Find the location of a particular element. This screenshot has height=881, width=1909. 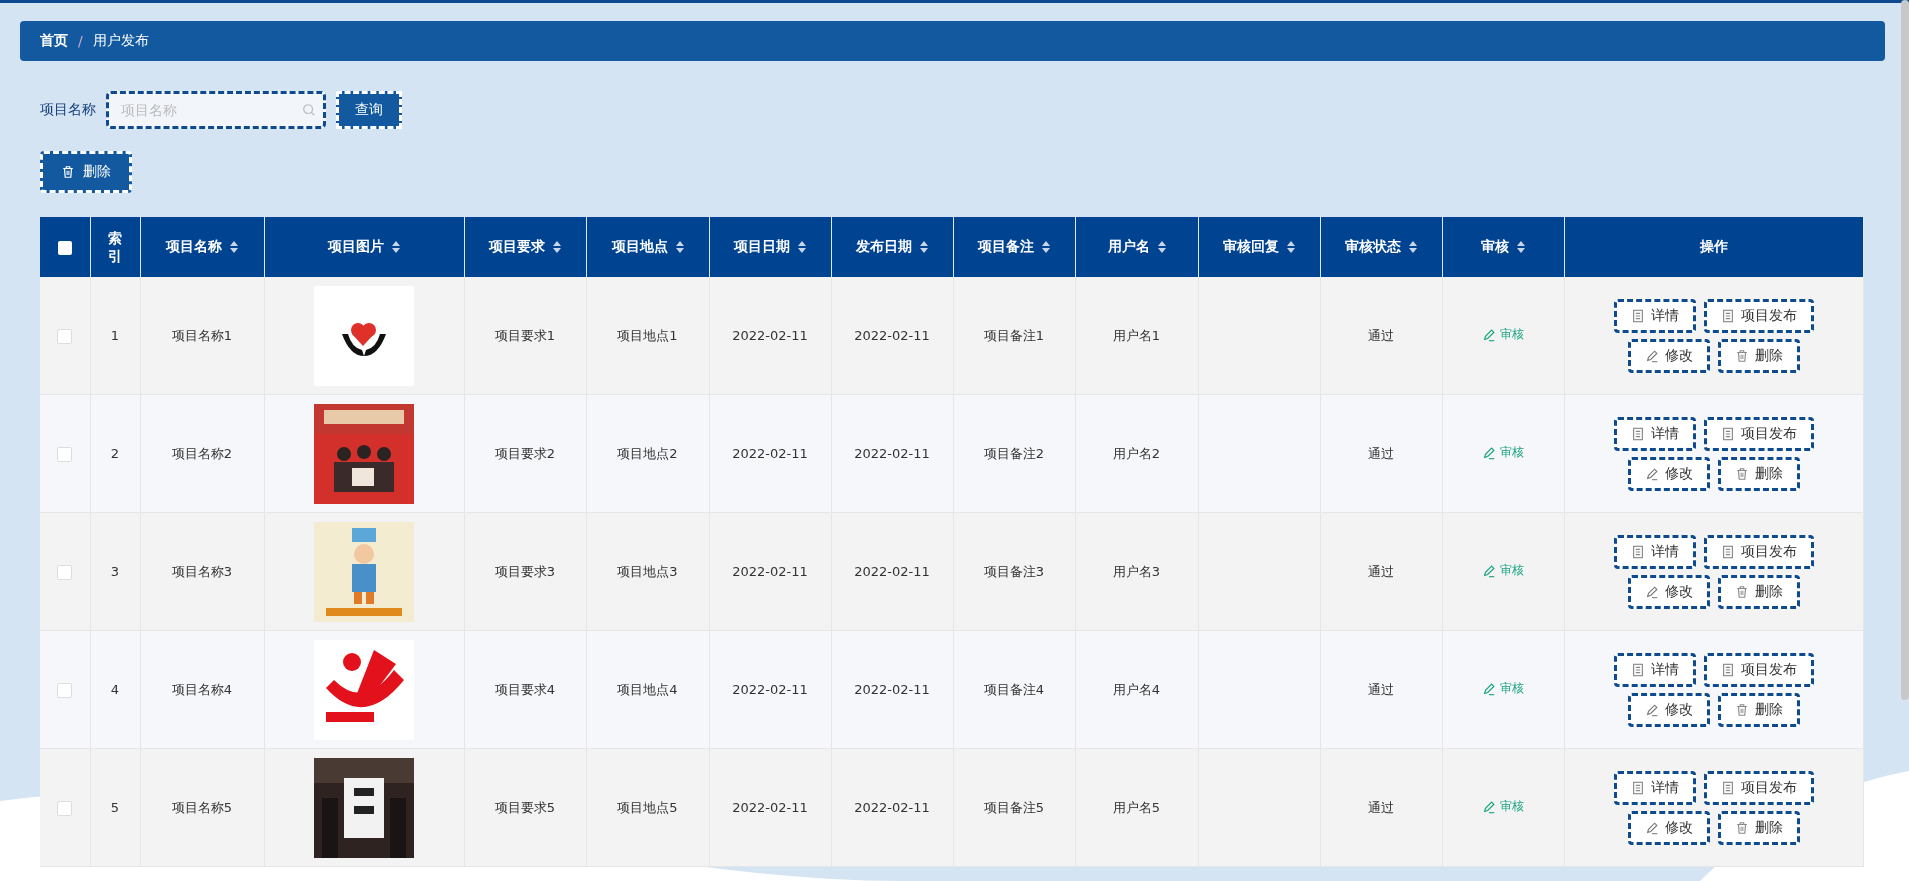

table-cell: 项目地点2 is located at coordinates (647, 453).